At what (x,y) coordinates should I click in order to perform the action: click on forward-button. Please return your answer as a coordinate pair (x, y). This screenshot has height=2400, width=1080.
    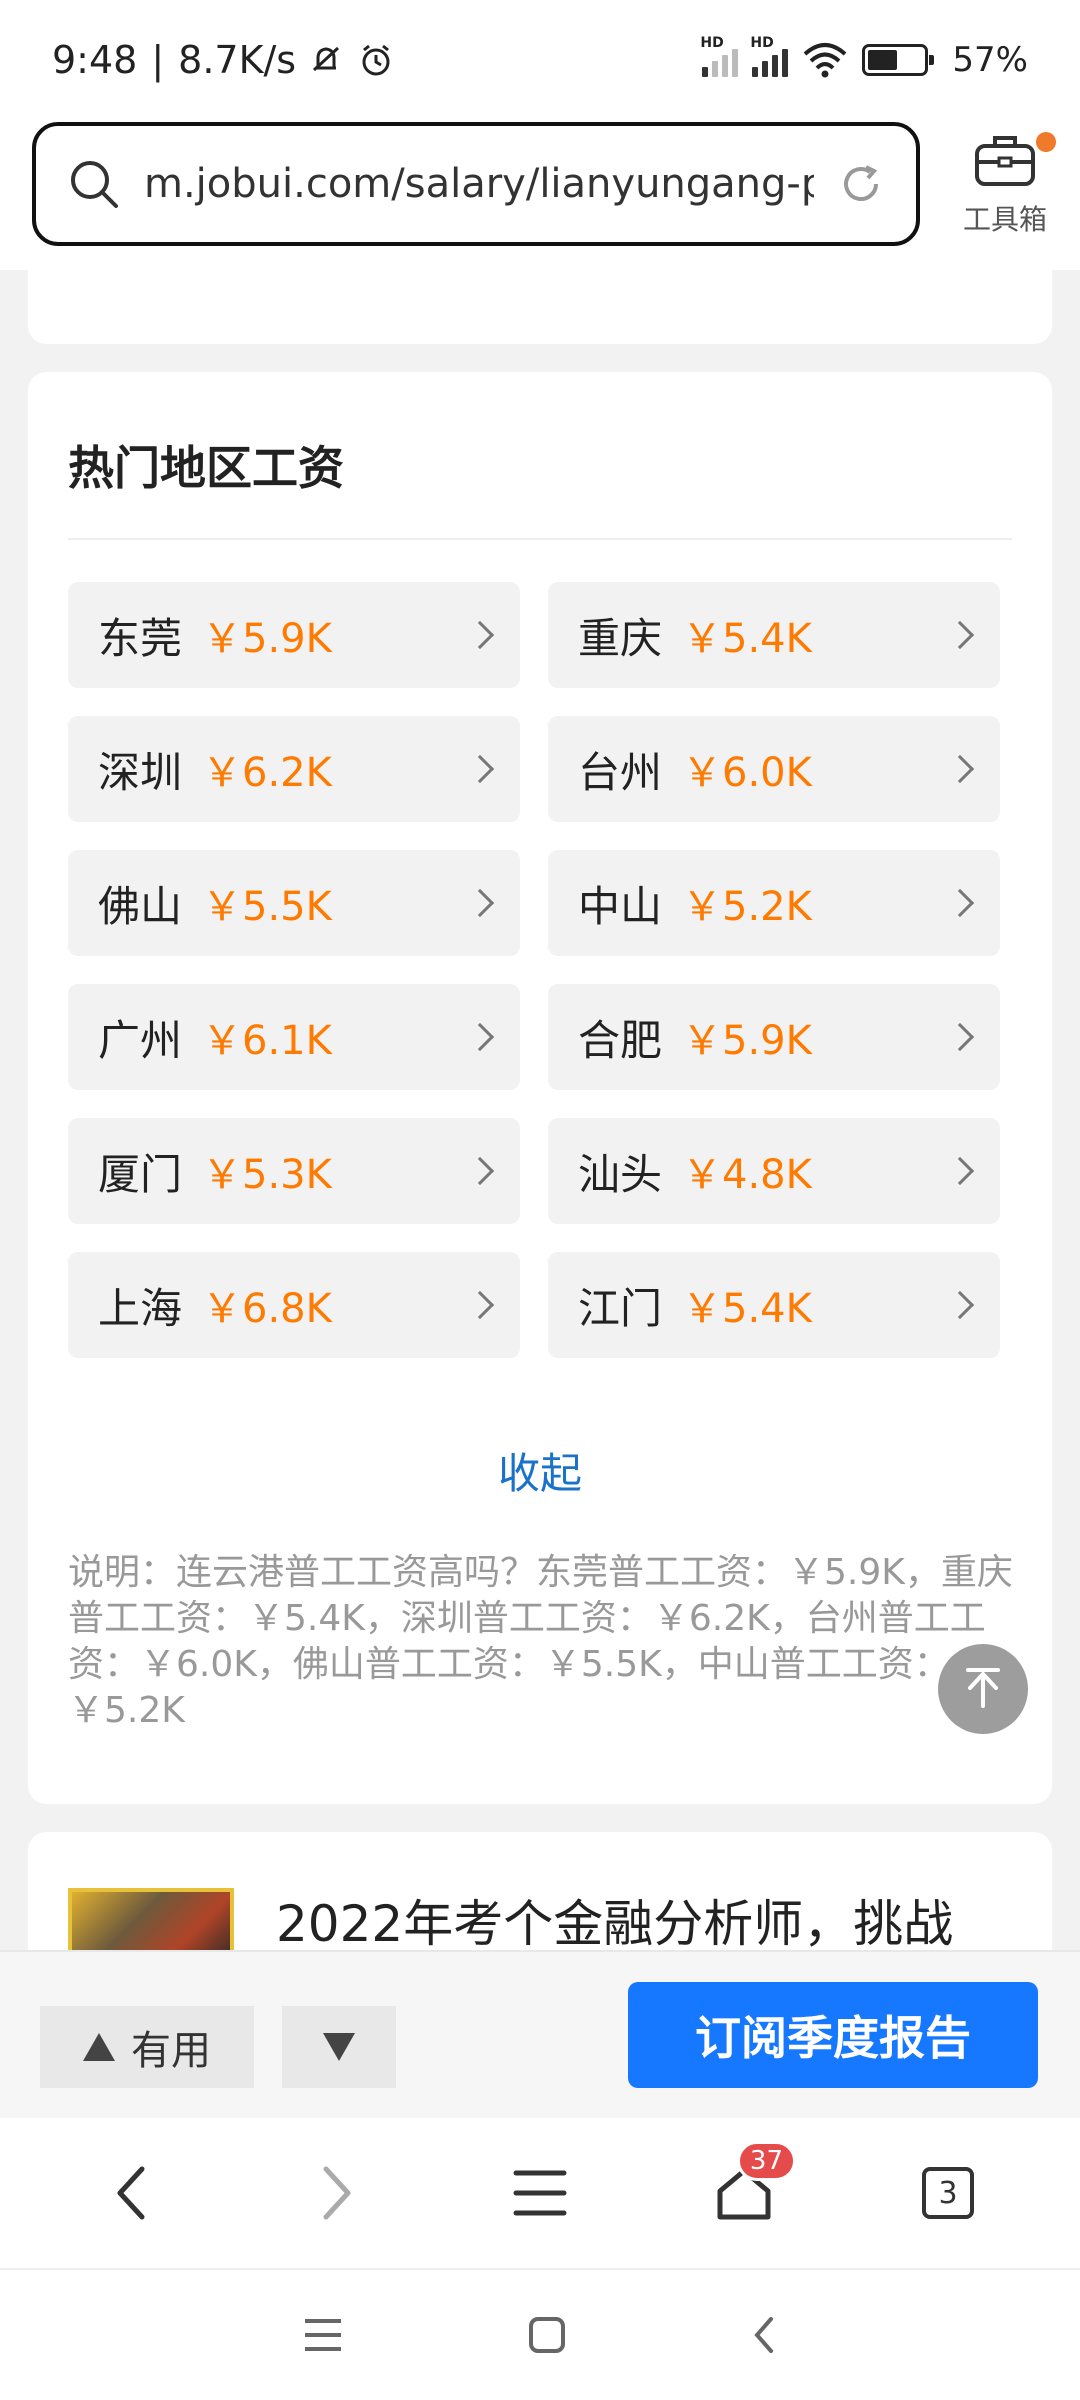
    Looking at the image, I should click on (336, 2193).